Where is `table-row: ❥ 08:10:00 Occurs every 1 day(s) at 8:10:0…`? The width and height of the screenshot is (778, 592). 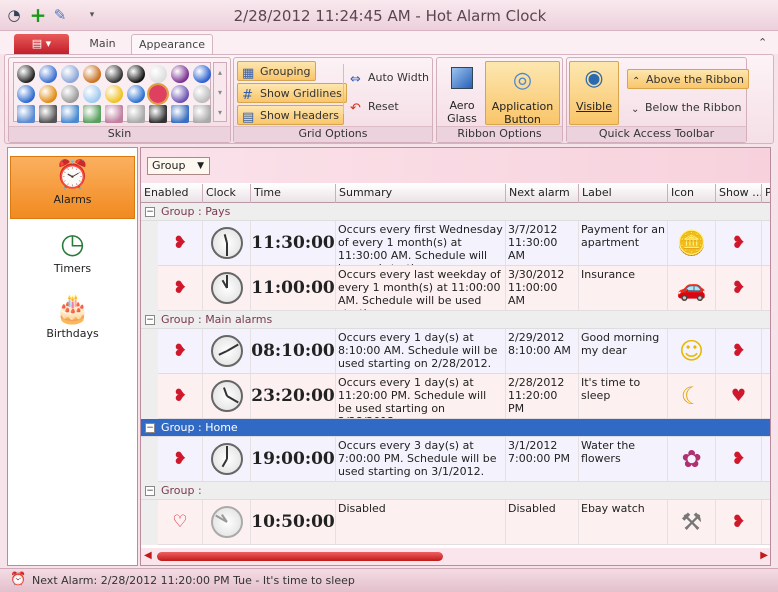 table-row: ❥ 08:10:00 Occurs every 1 day(s) at 8:10:0… is located at coordinates (464, 351).